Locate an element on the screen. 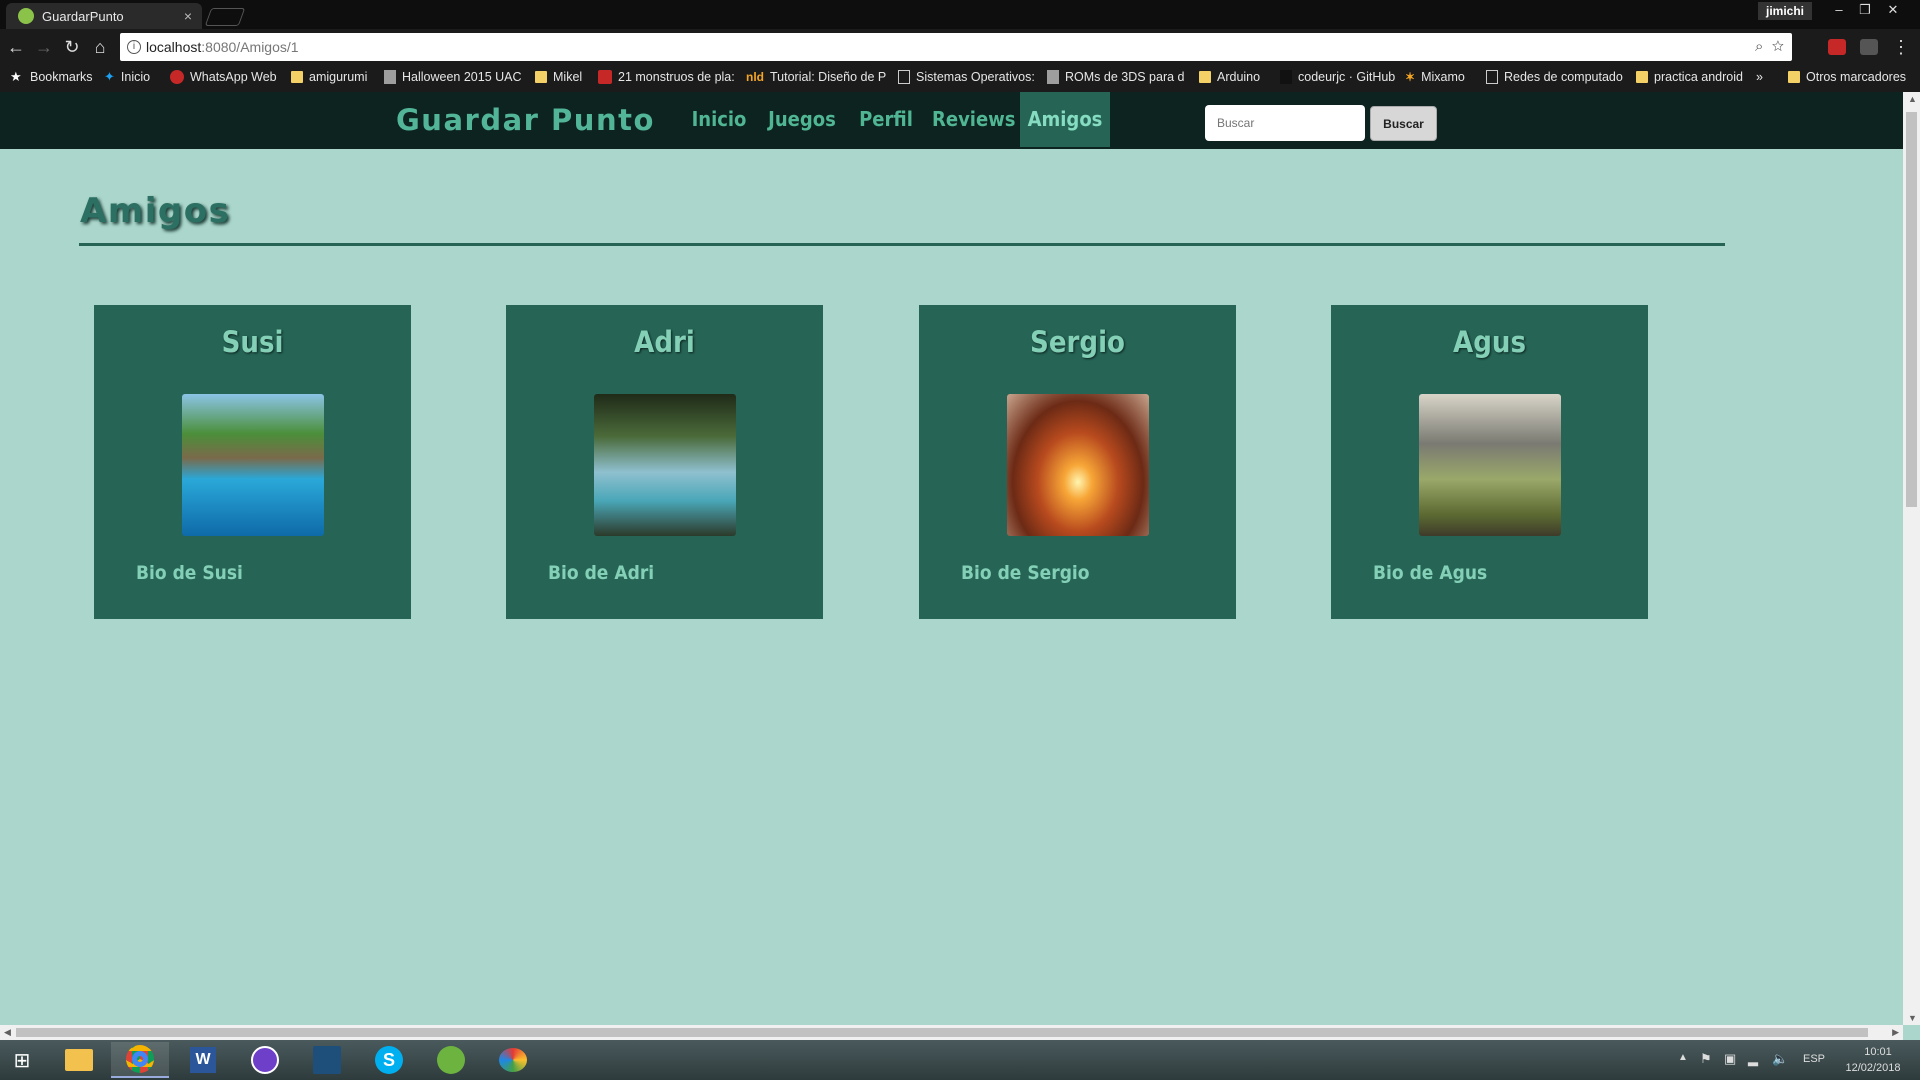  bookmark-item: Mikel is located at coordinates (558, 77).